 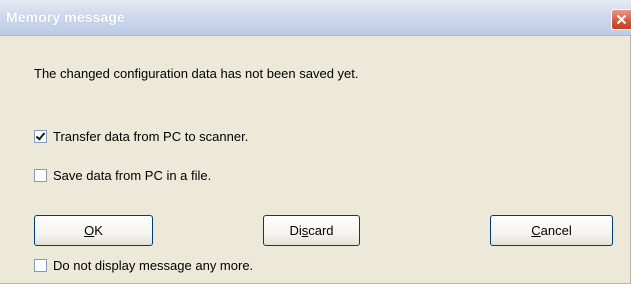 I want to click on cancel-rest: ancel, so click(x=556, y=230).